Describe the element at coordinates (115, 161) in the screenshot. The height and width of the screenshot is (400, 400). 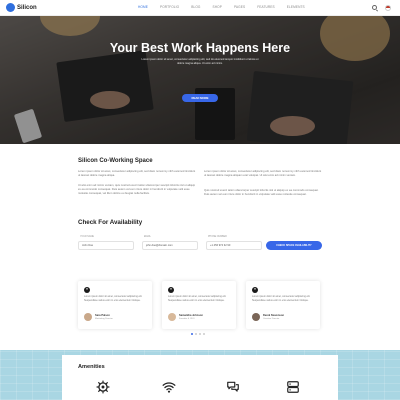
I see `about-title: Silicon Co-Working Space` at that location.